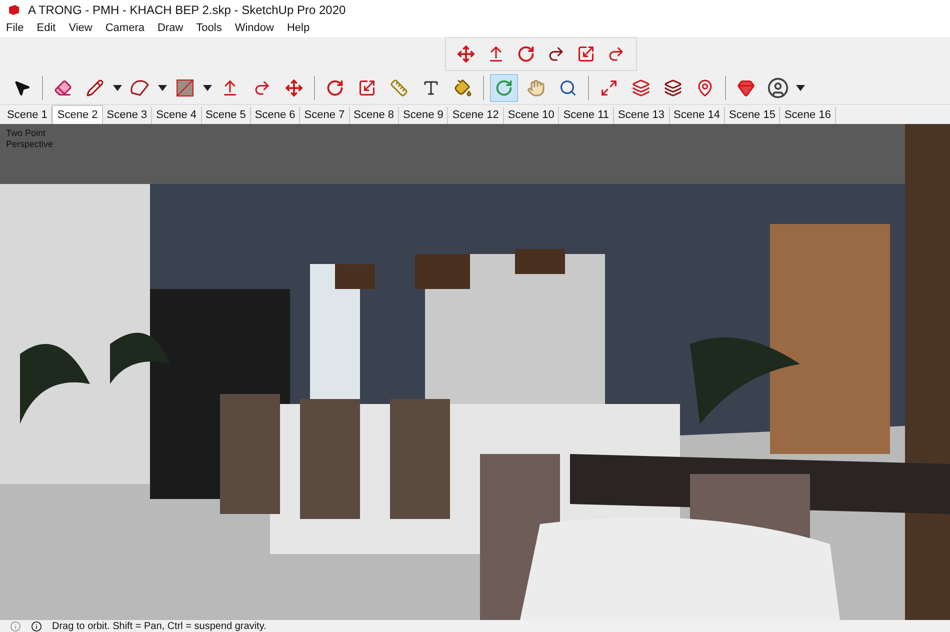 The height and width of the screenshot is (632, 950). I want to click on status-text: Drag to orbit. Shift = Pan, Ctrl = suspend gravity., so click(159, 626).